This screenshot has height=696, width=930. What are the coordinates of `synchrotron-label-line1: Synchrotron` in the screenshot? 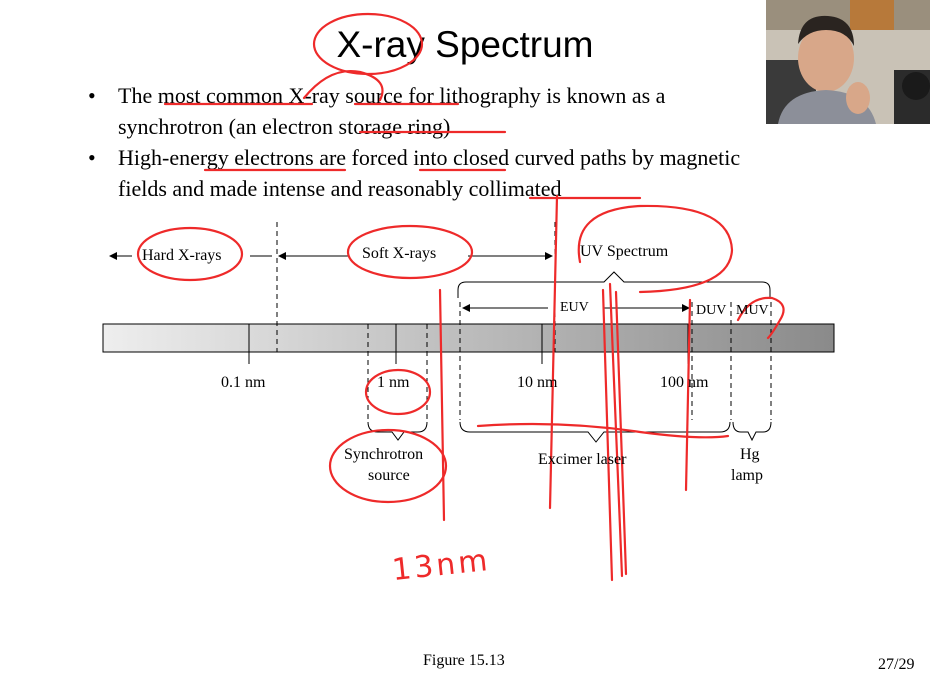 It's located at (384, 454).